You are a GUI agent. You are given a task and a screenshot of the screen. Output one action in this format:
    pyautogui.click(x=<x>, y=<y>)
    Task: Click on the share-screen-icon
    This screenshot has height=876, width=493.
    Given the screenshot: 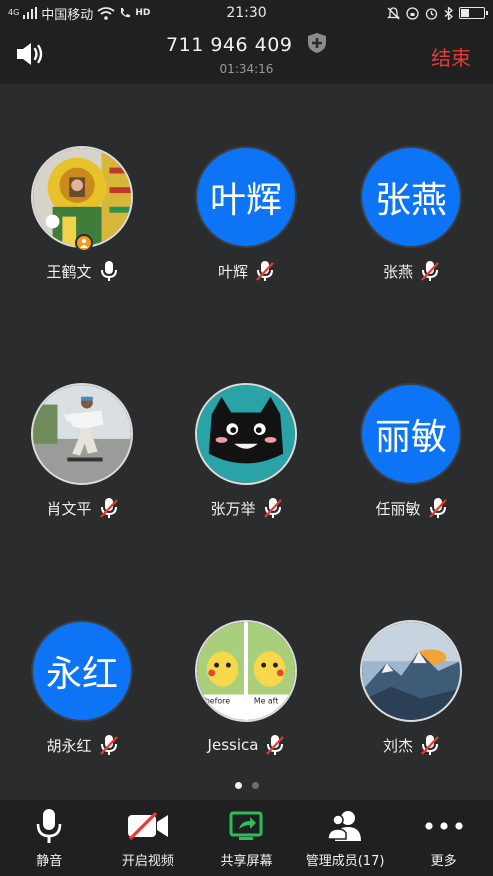 What is the action you would take?
    pyautogui.click(x=246, y=825)
    